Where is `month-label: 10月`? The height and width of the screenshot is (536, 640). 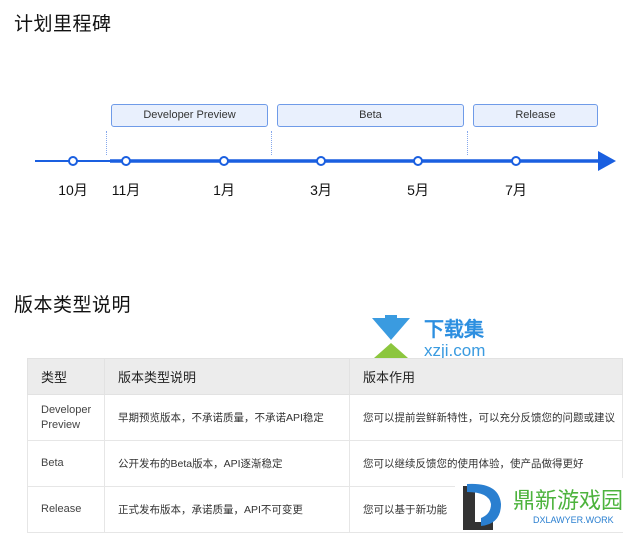
month-label: 10月 is located at coordinates (73, 190).